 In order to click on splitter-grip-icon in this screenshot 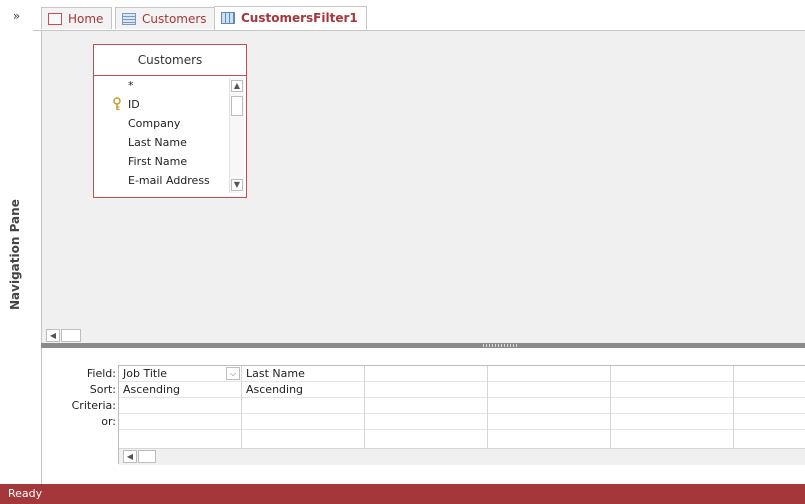, I will do `click(501, 345)`.